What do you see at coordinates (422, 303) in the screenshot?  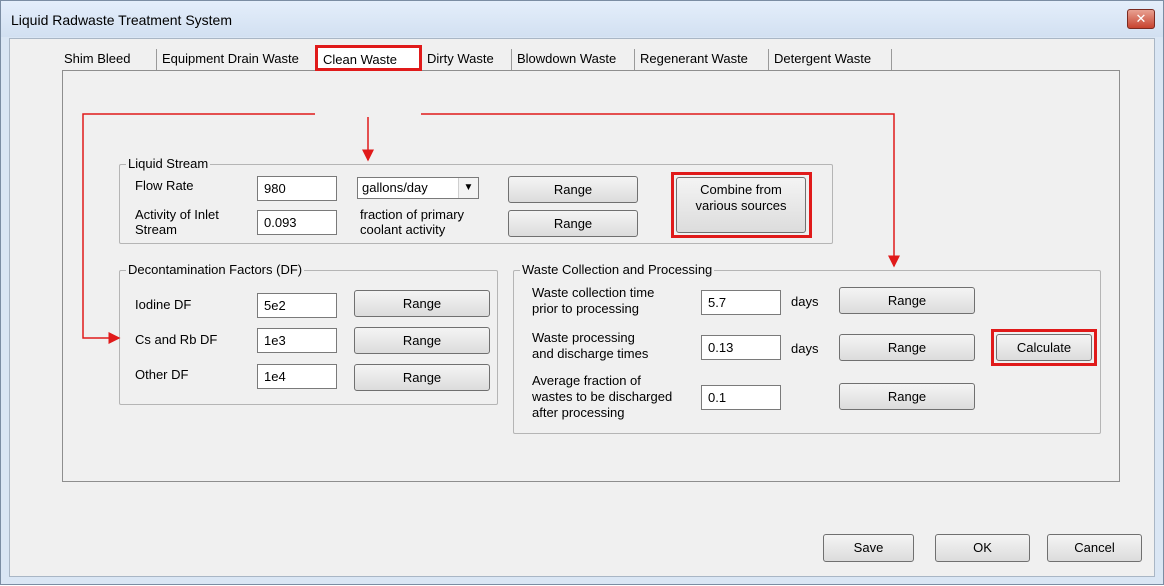 I see `iodine-df-range-button: Range` at bounding box center [422, 303].